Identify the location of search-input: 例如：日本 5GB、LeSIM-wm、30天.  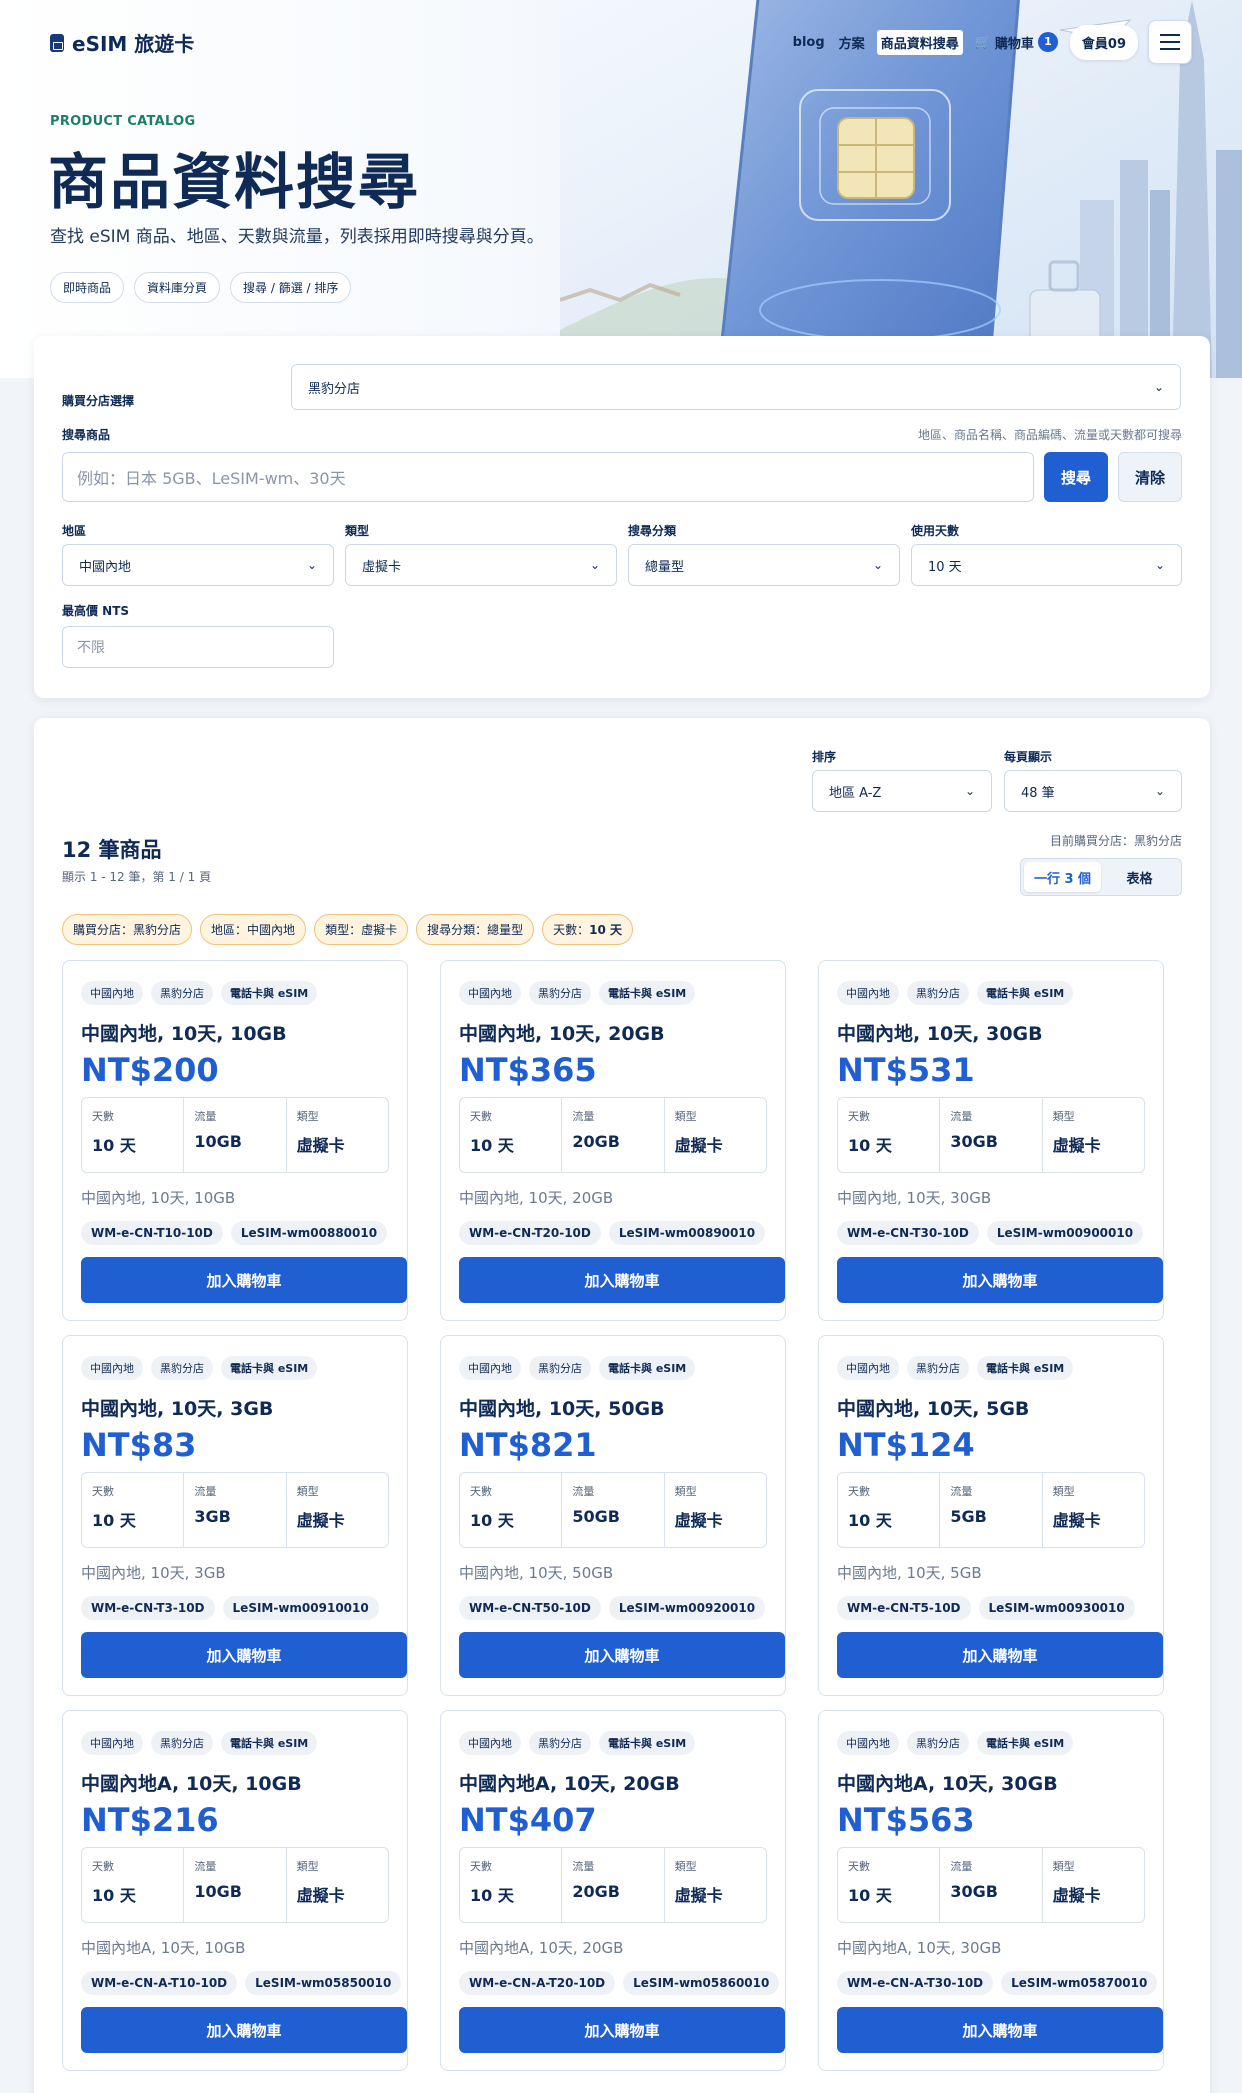
(548, 477).